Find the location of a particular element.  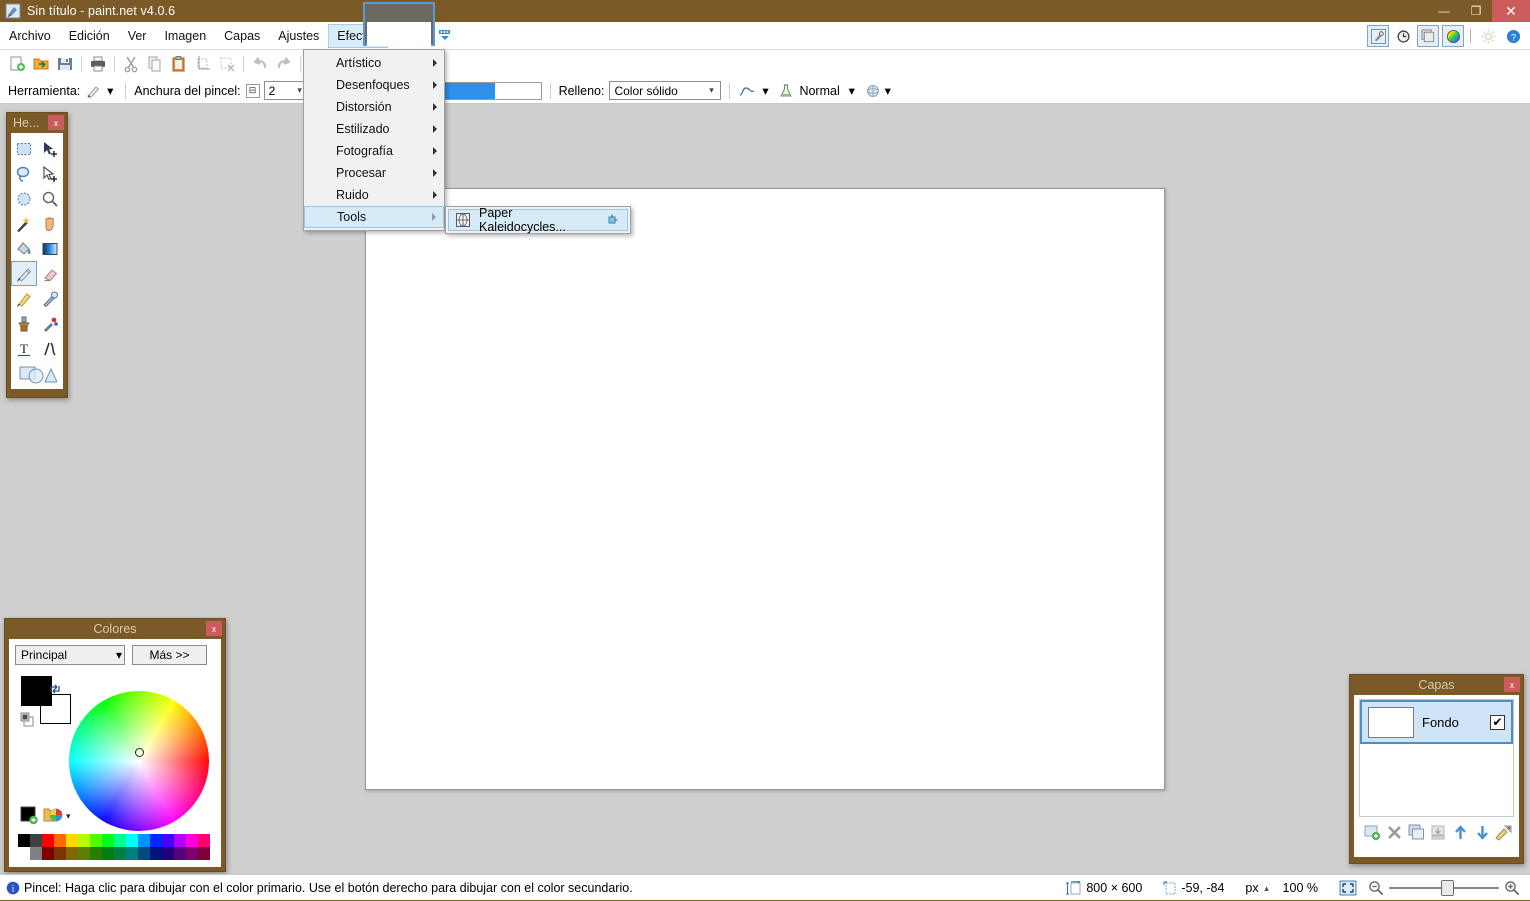

color-palette-strip is located at coordinates (114, 847).